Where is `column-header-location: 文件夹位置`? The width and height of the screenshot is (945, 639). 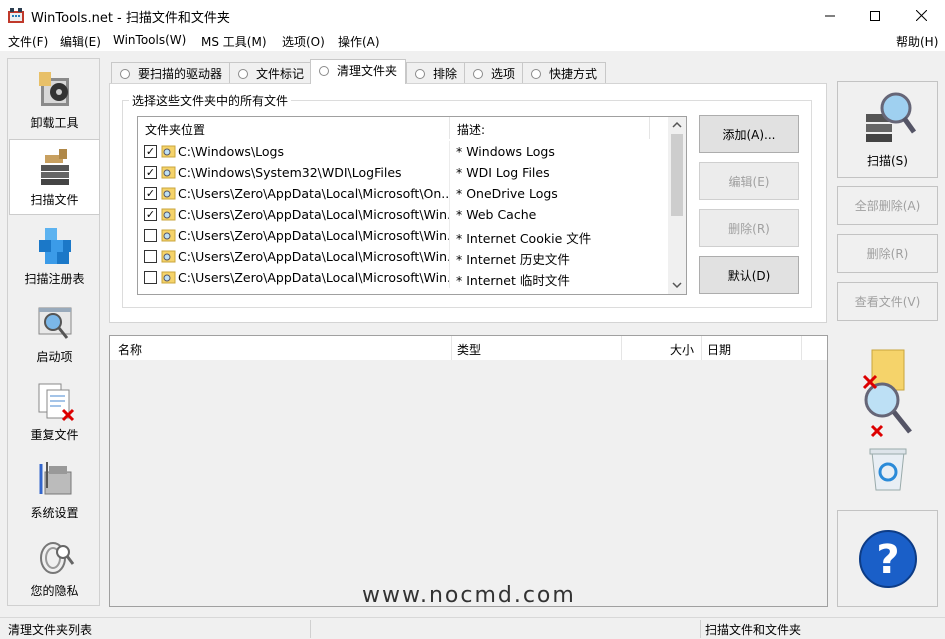
column-header-location: 文件夹位置 is located at coordinates (294, 128).